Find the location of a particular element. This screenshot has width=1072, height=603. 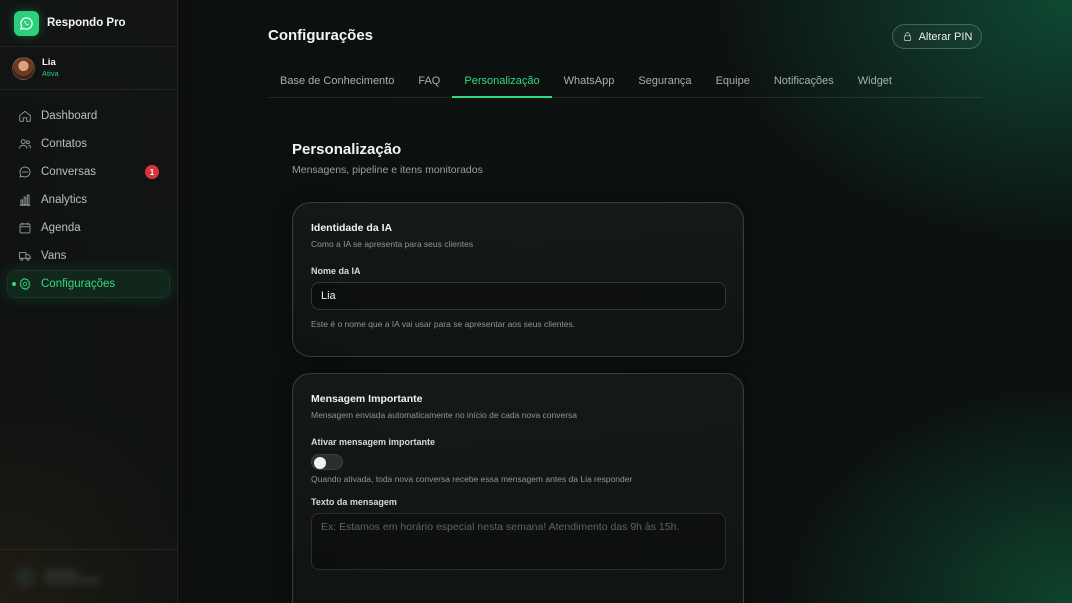

footer-account is located at coordinates (72, 576).